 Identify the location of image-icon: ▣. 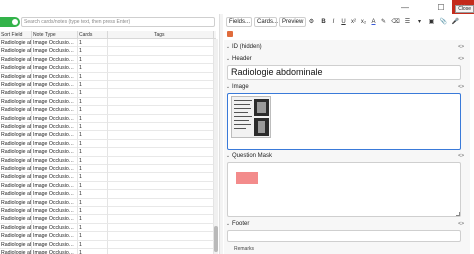
(431, 22).